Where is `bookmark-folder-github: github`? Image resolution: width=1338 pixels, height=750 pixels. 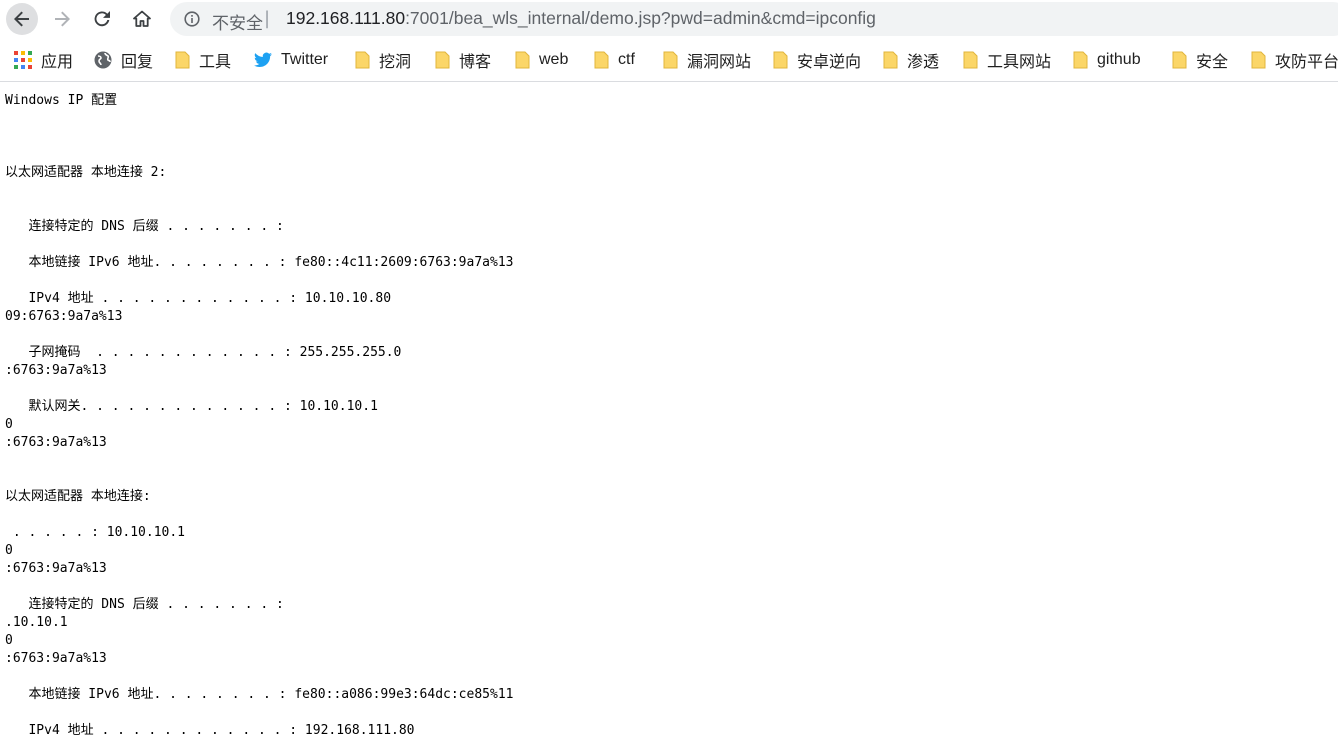
bookmark-folder-github: github is located at coordinates (1107, 59).